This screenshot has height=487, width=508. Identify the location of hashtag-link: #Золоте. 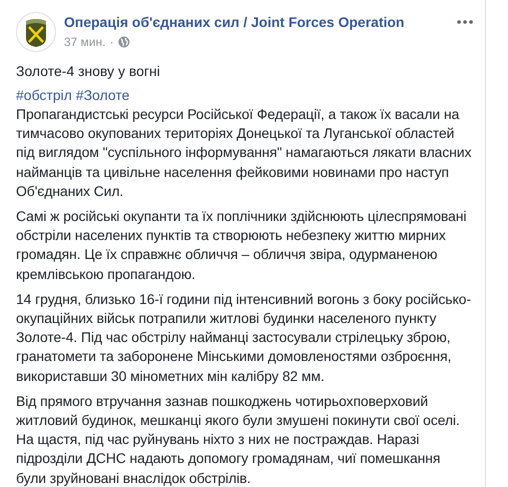
(103, 95).